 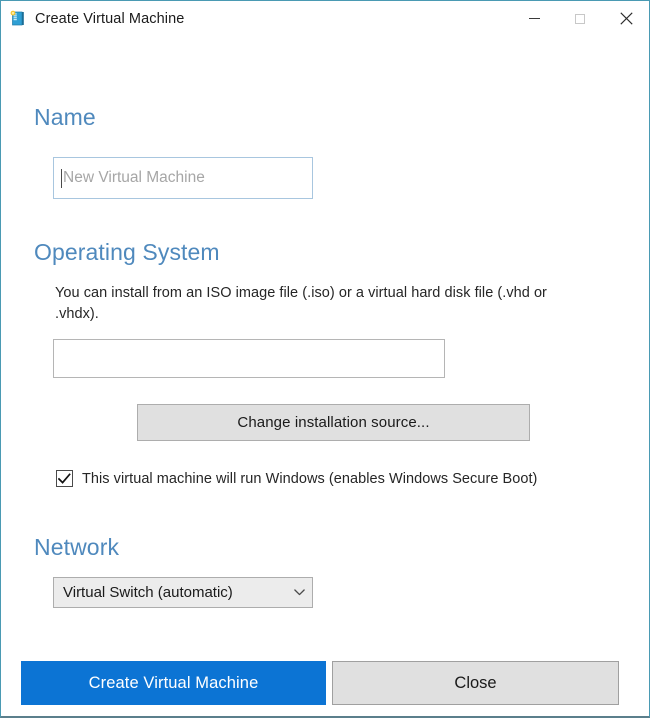 What do you see at coordinates (249, 358) in the screenshot?
I see `installation-source-input` at bounding box center [249, 358].